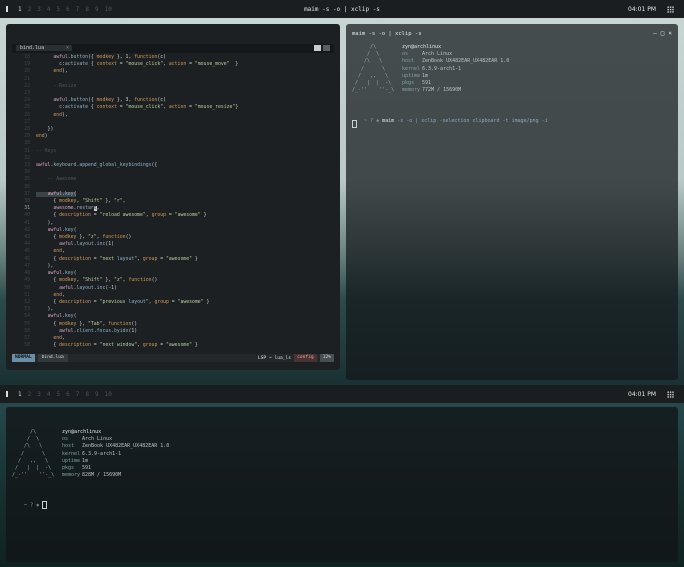  Describe the element at coordinates (108, 394) in the screenshot. I see `workspace-b-10: 10` at that location.